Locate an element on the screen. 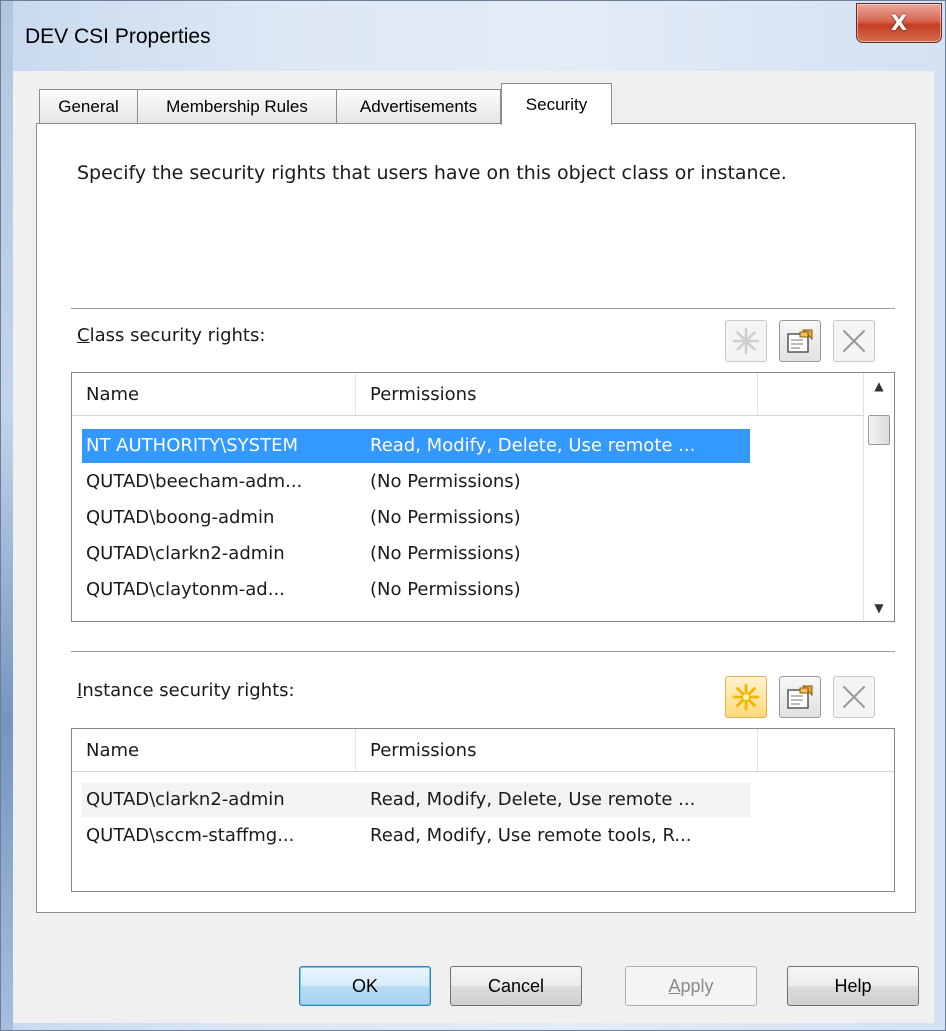 The width and height of the screenshot is (946, 1031). instance-label-text: nstance security rights: is located at coordinates (188, 690).